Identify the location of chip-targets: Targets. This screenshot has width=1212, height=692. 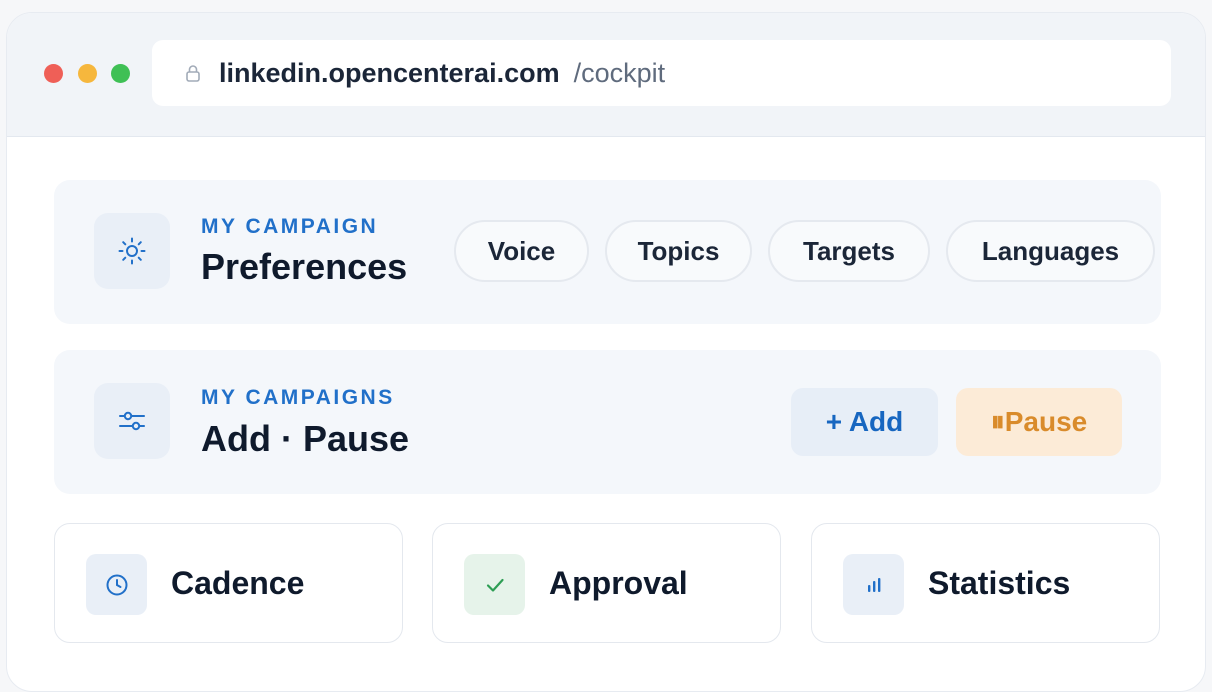
(849, 251).